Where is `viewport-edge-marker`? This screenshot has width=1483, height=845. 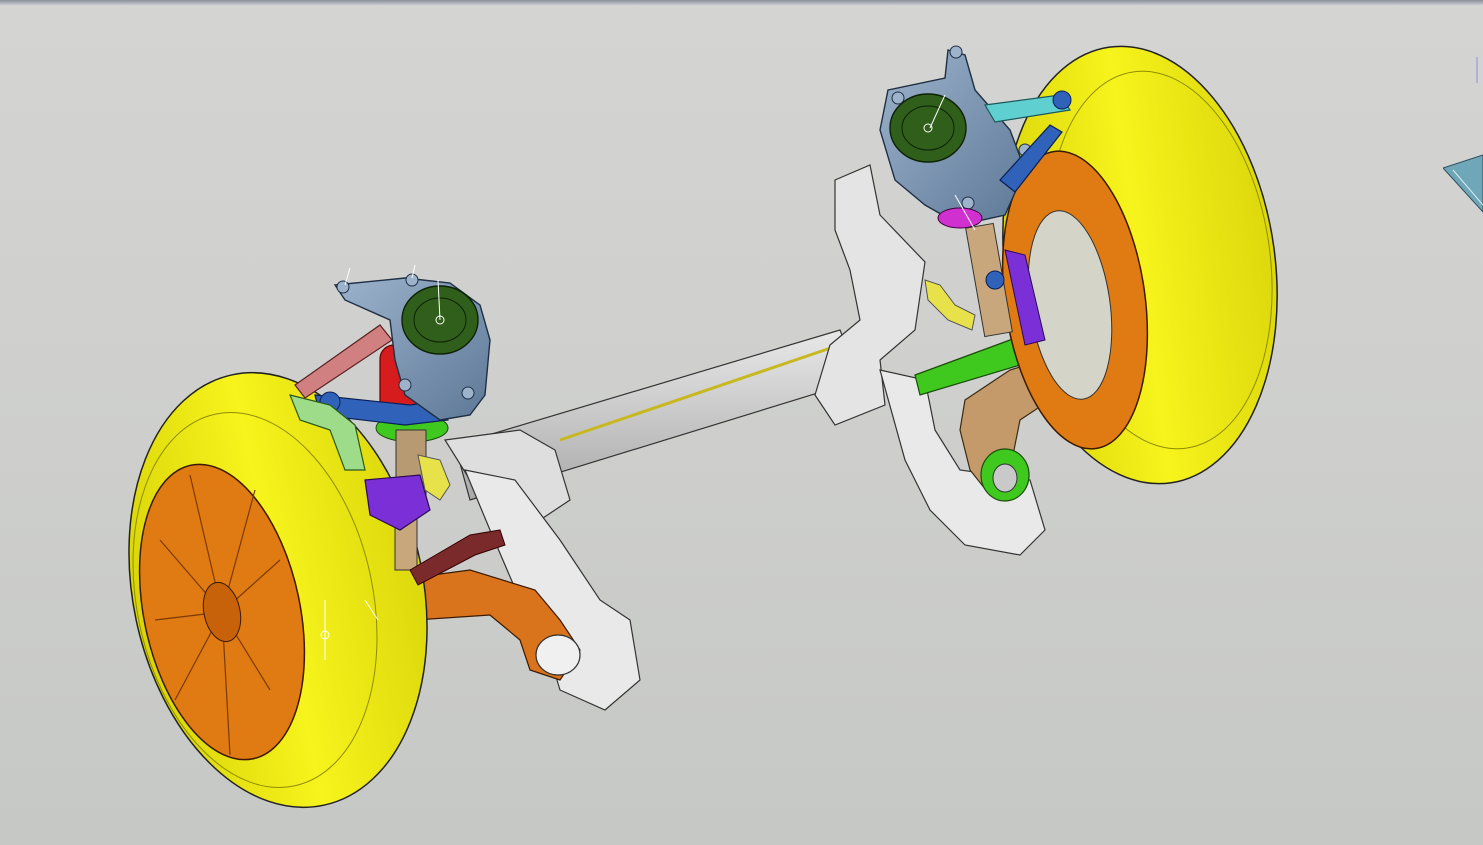
viewport-edge-marker is located at coordinates (1477, 70).